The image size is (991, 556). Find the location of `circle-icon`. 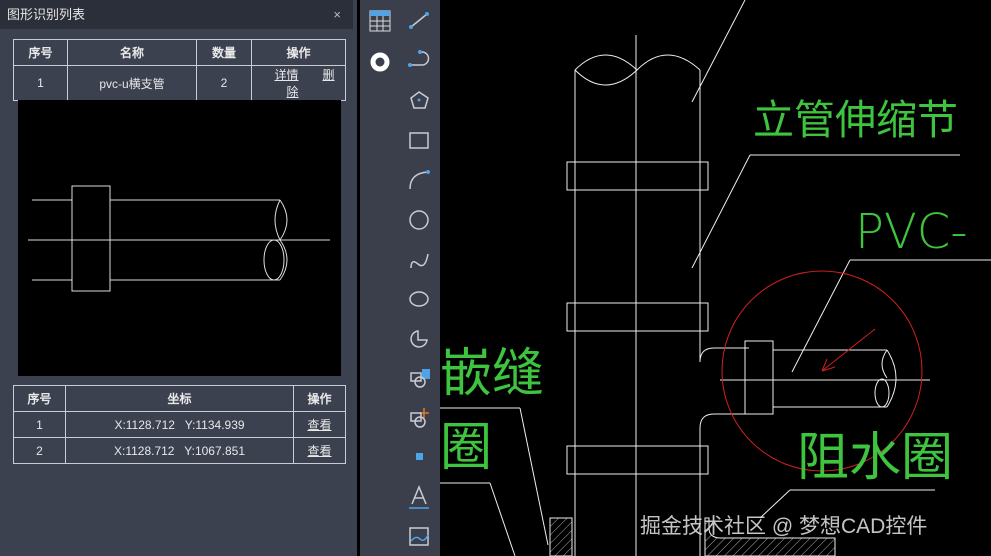

circle-icon is located at coordinates (419, 220).